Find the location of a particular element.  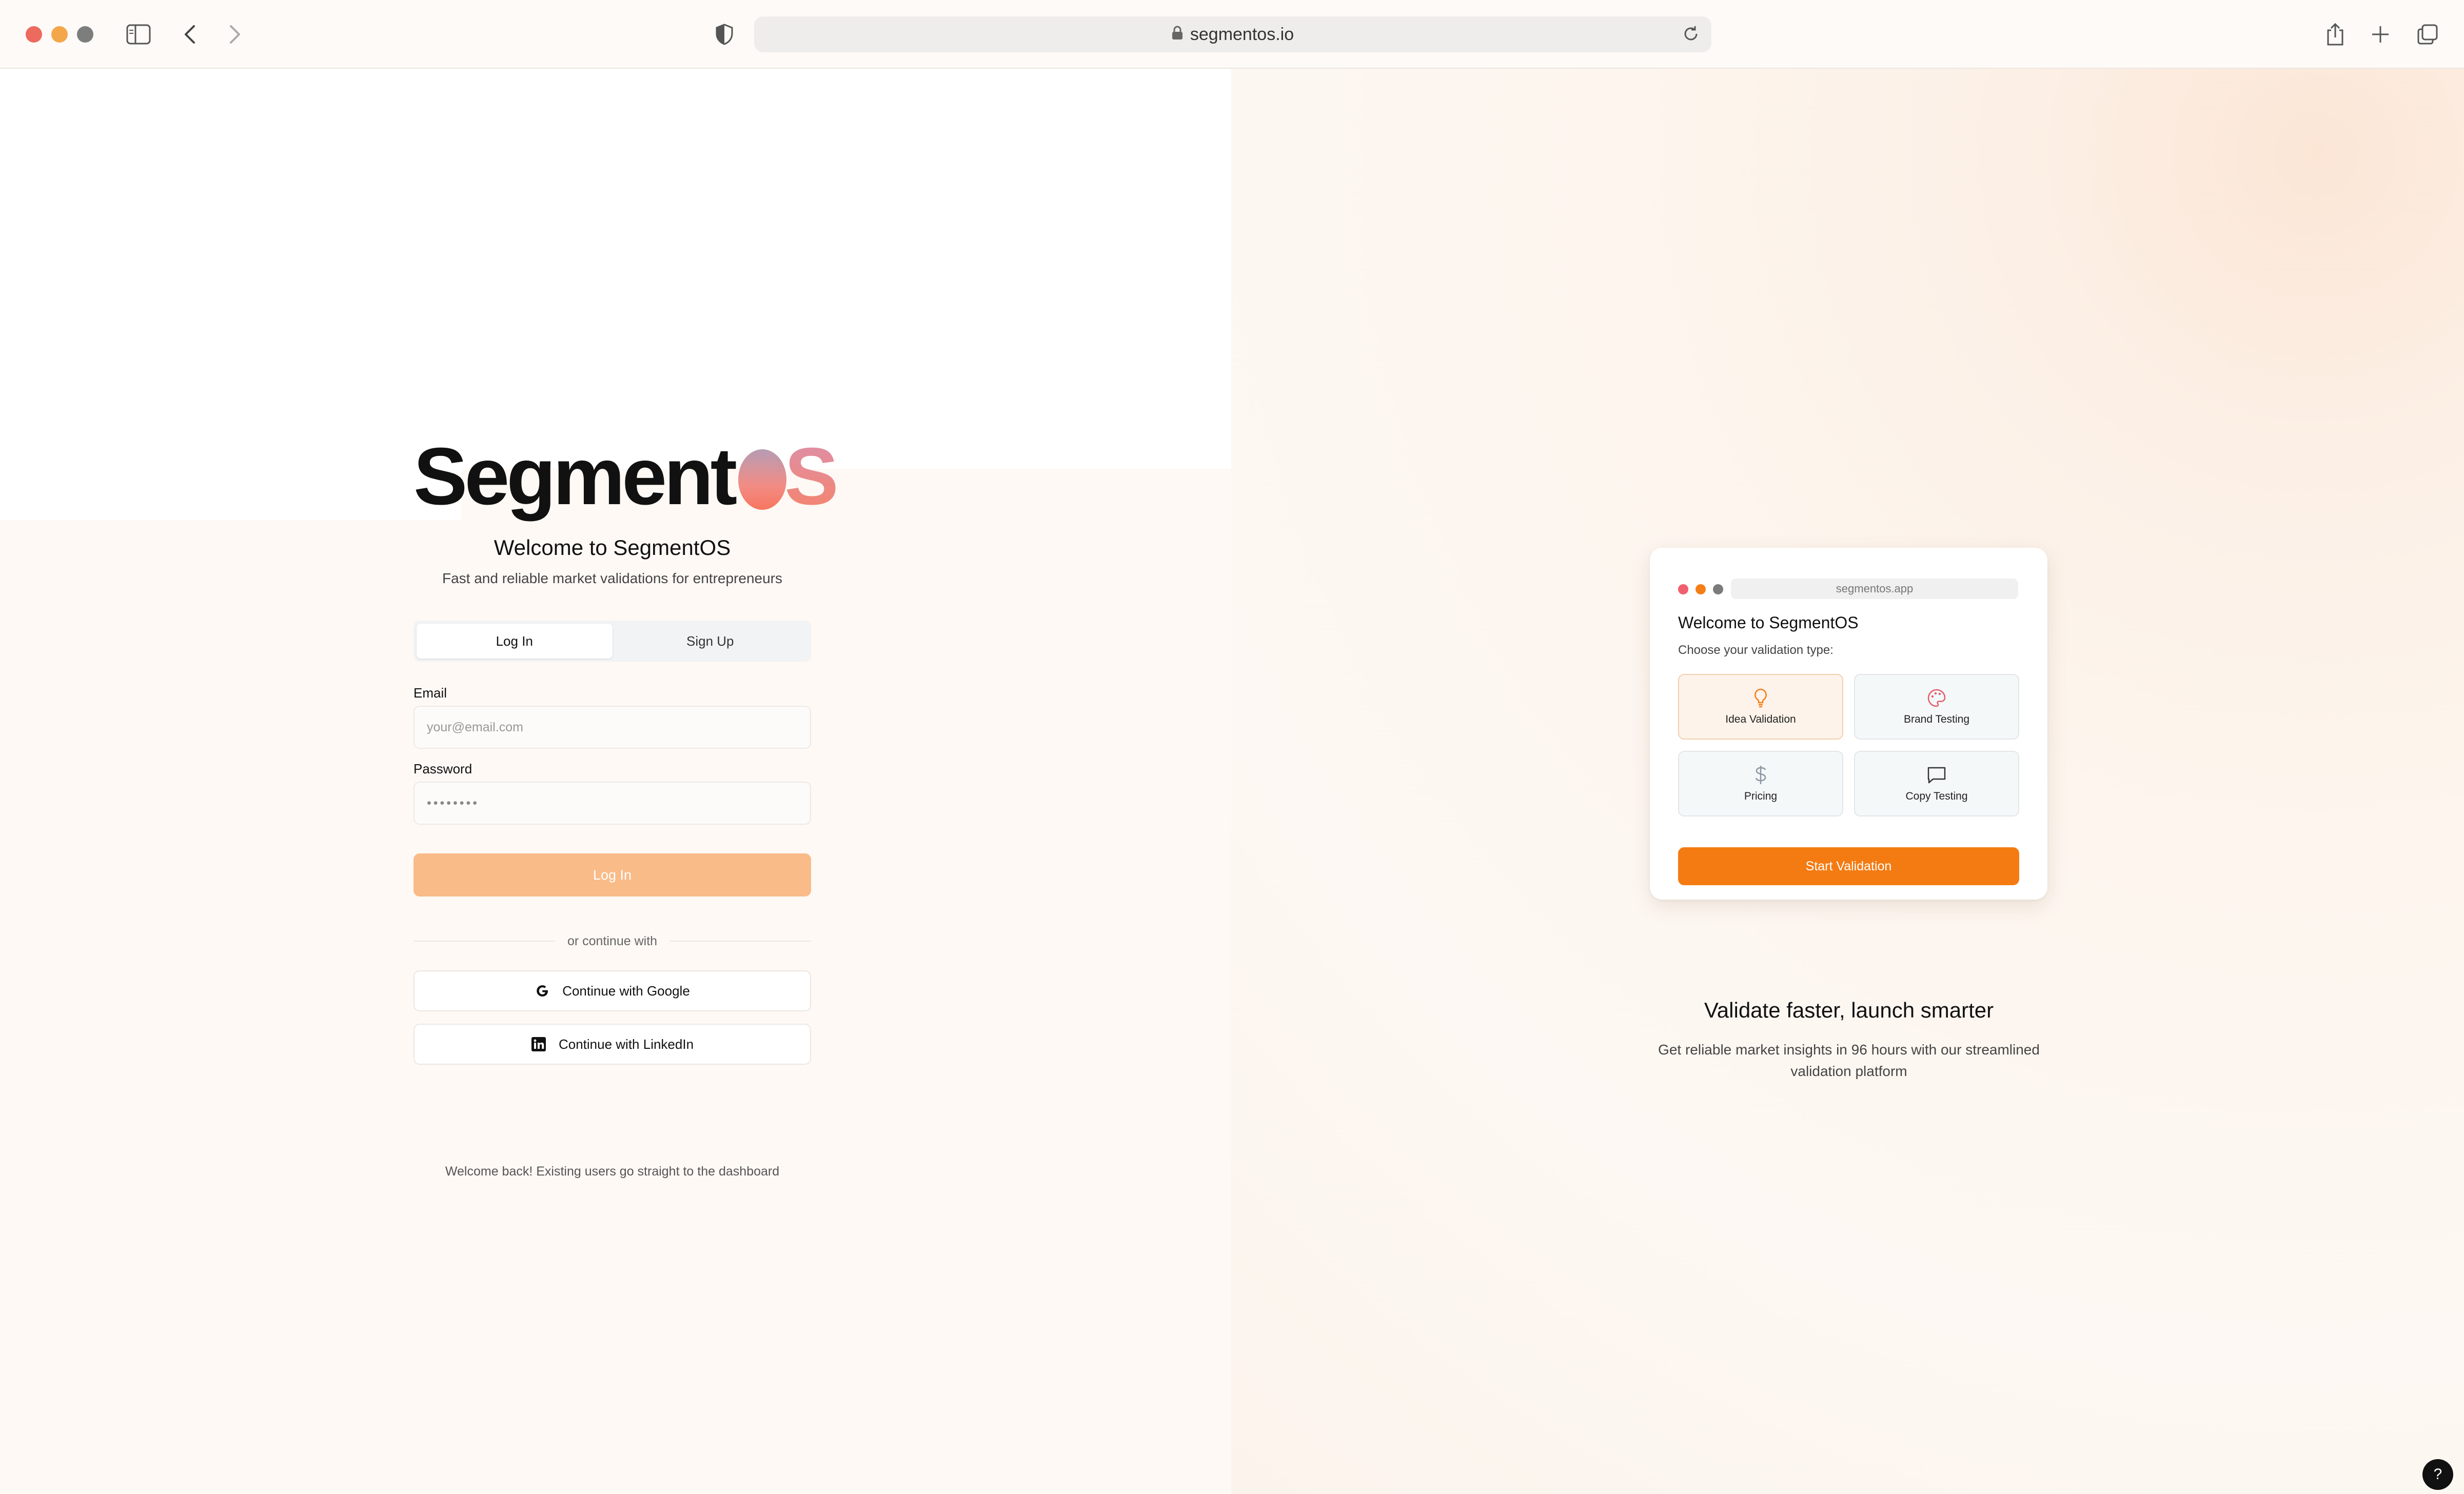

logo-wordmark: Segment is located at coordinates (575, 477).